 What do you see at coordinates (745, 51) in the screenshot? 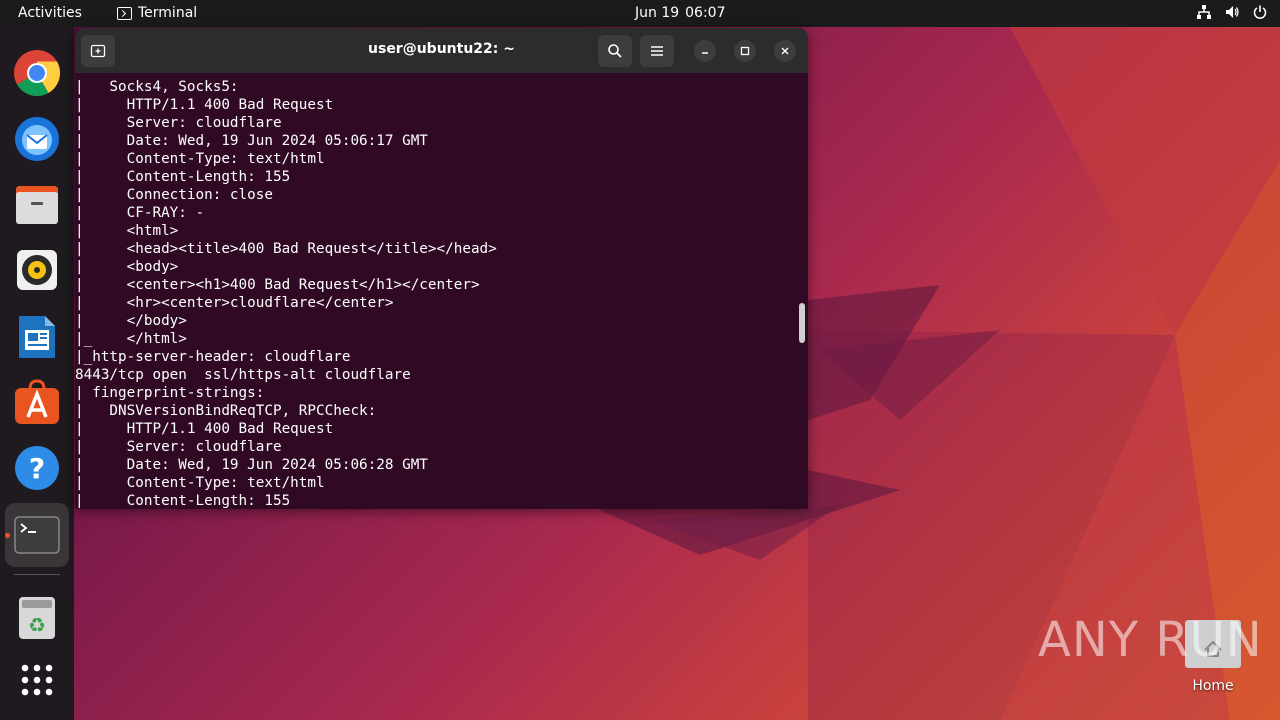
I see `maximize-button` at bounding box center [745, 51].